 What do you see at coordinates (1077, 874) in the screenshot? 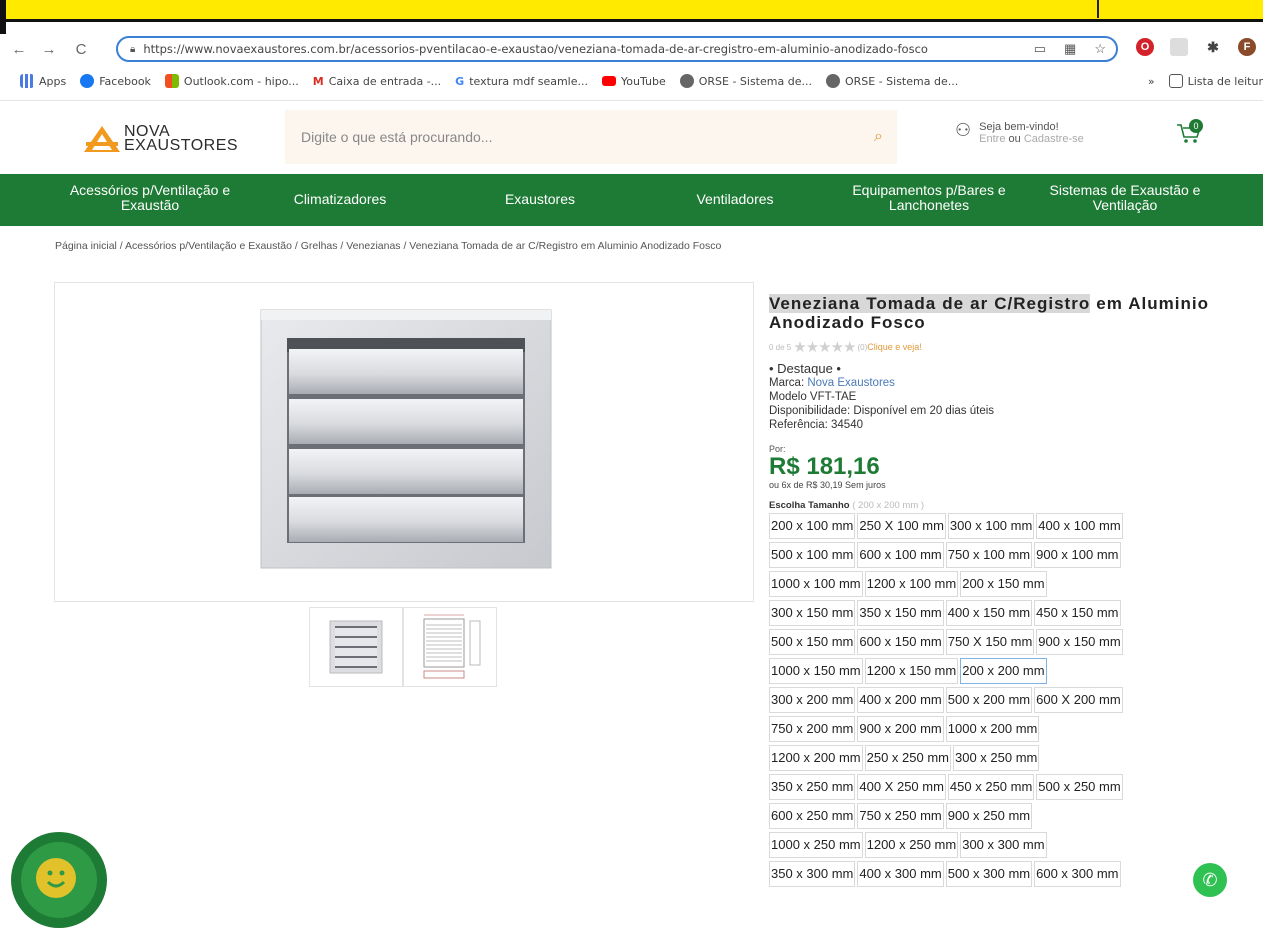
I see `size-option: 600 x 300 mm` at bounding box center [1077, 874].